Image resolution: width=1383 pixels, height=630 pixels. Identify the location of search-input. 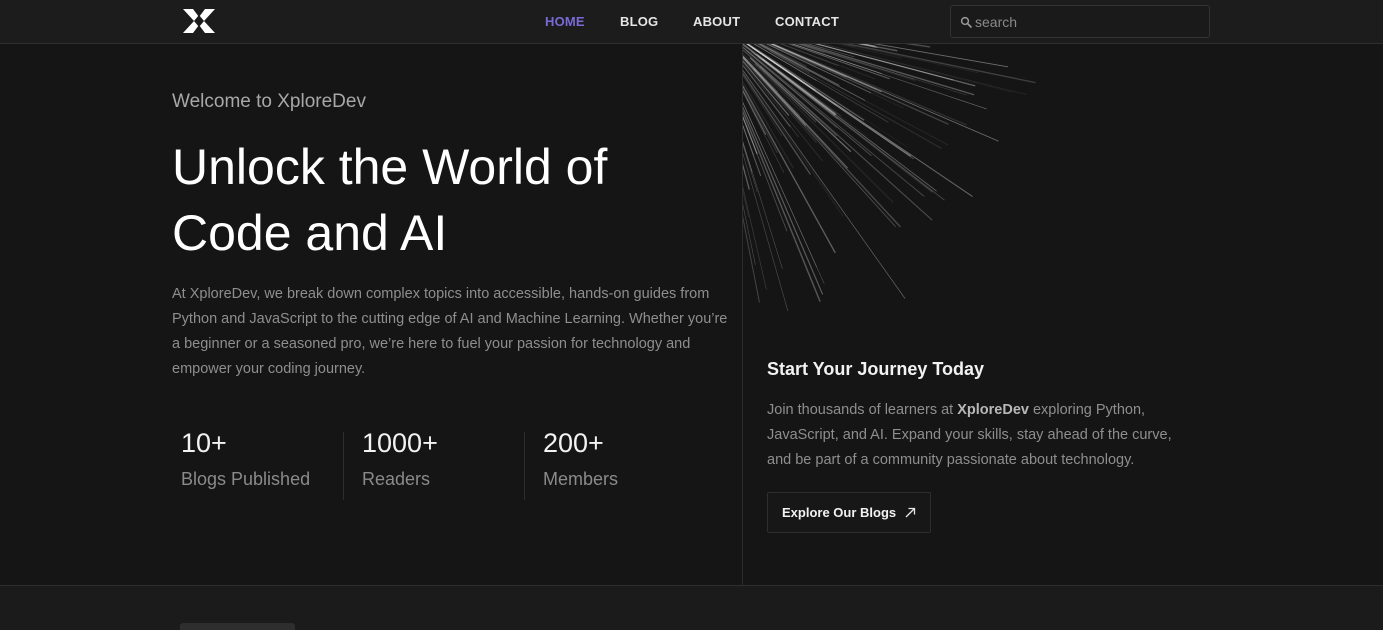
(1090, 21).